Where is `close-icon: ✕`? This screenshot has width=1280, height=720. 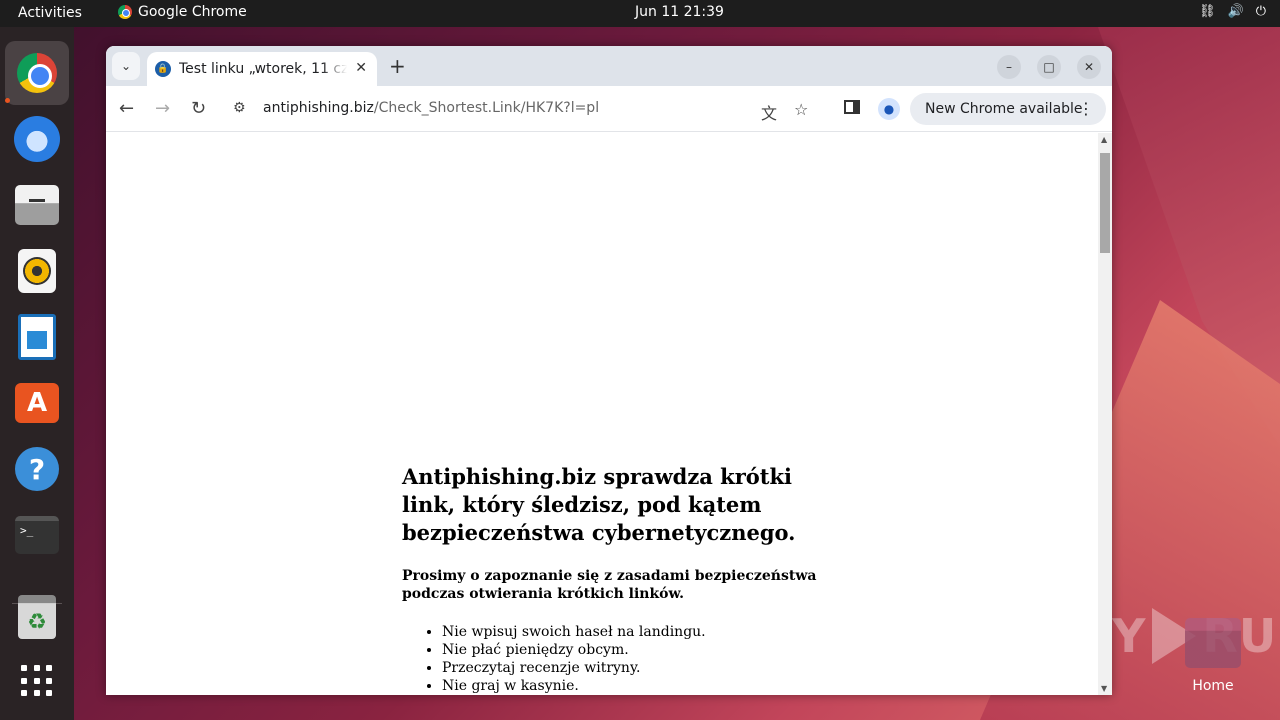
close-icon: ✕ is located at coordinates (361, 68).